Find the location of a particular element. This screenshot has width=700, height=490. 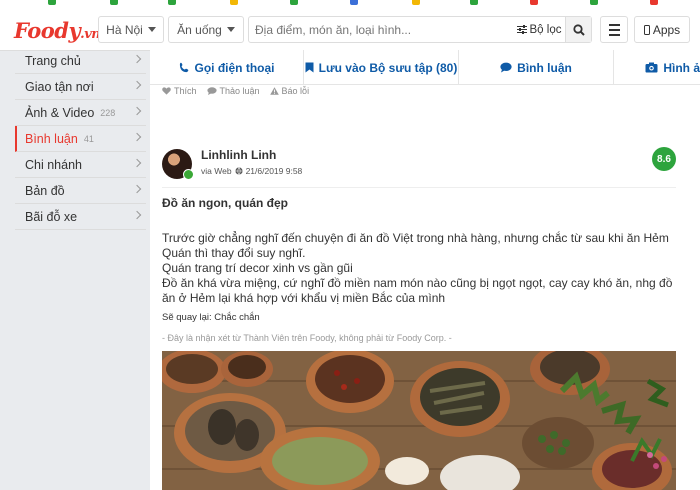

city-label: Hà Nội is located at coordinates (124, 29).